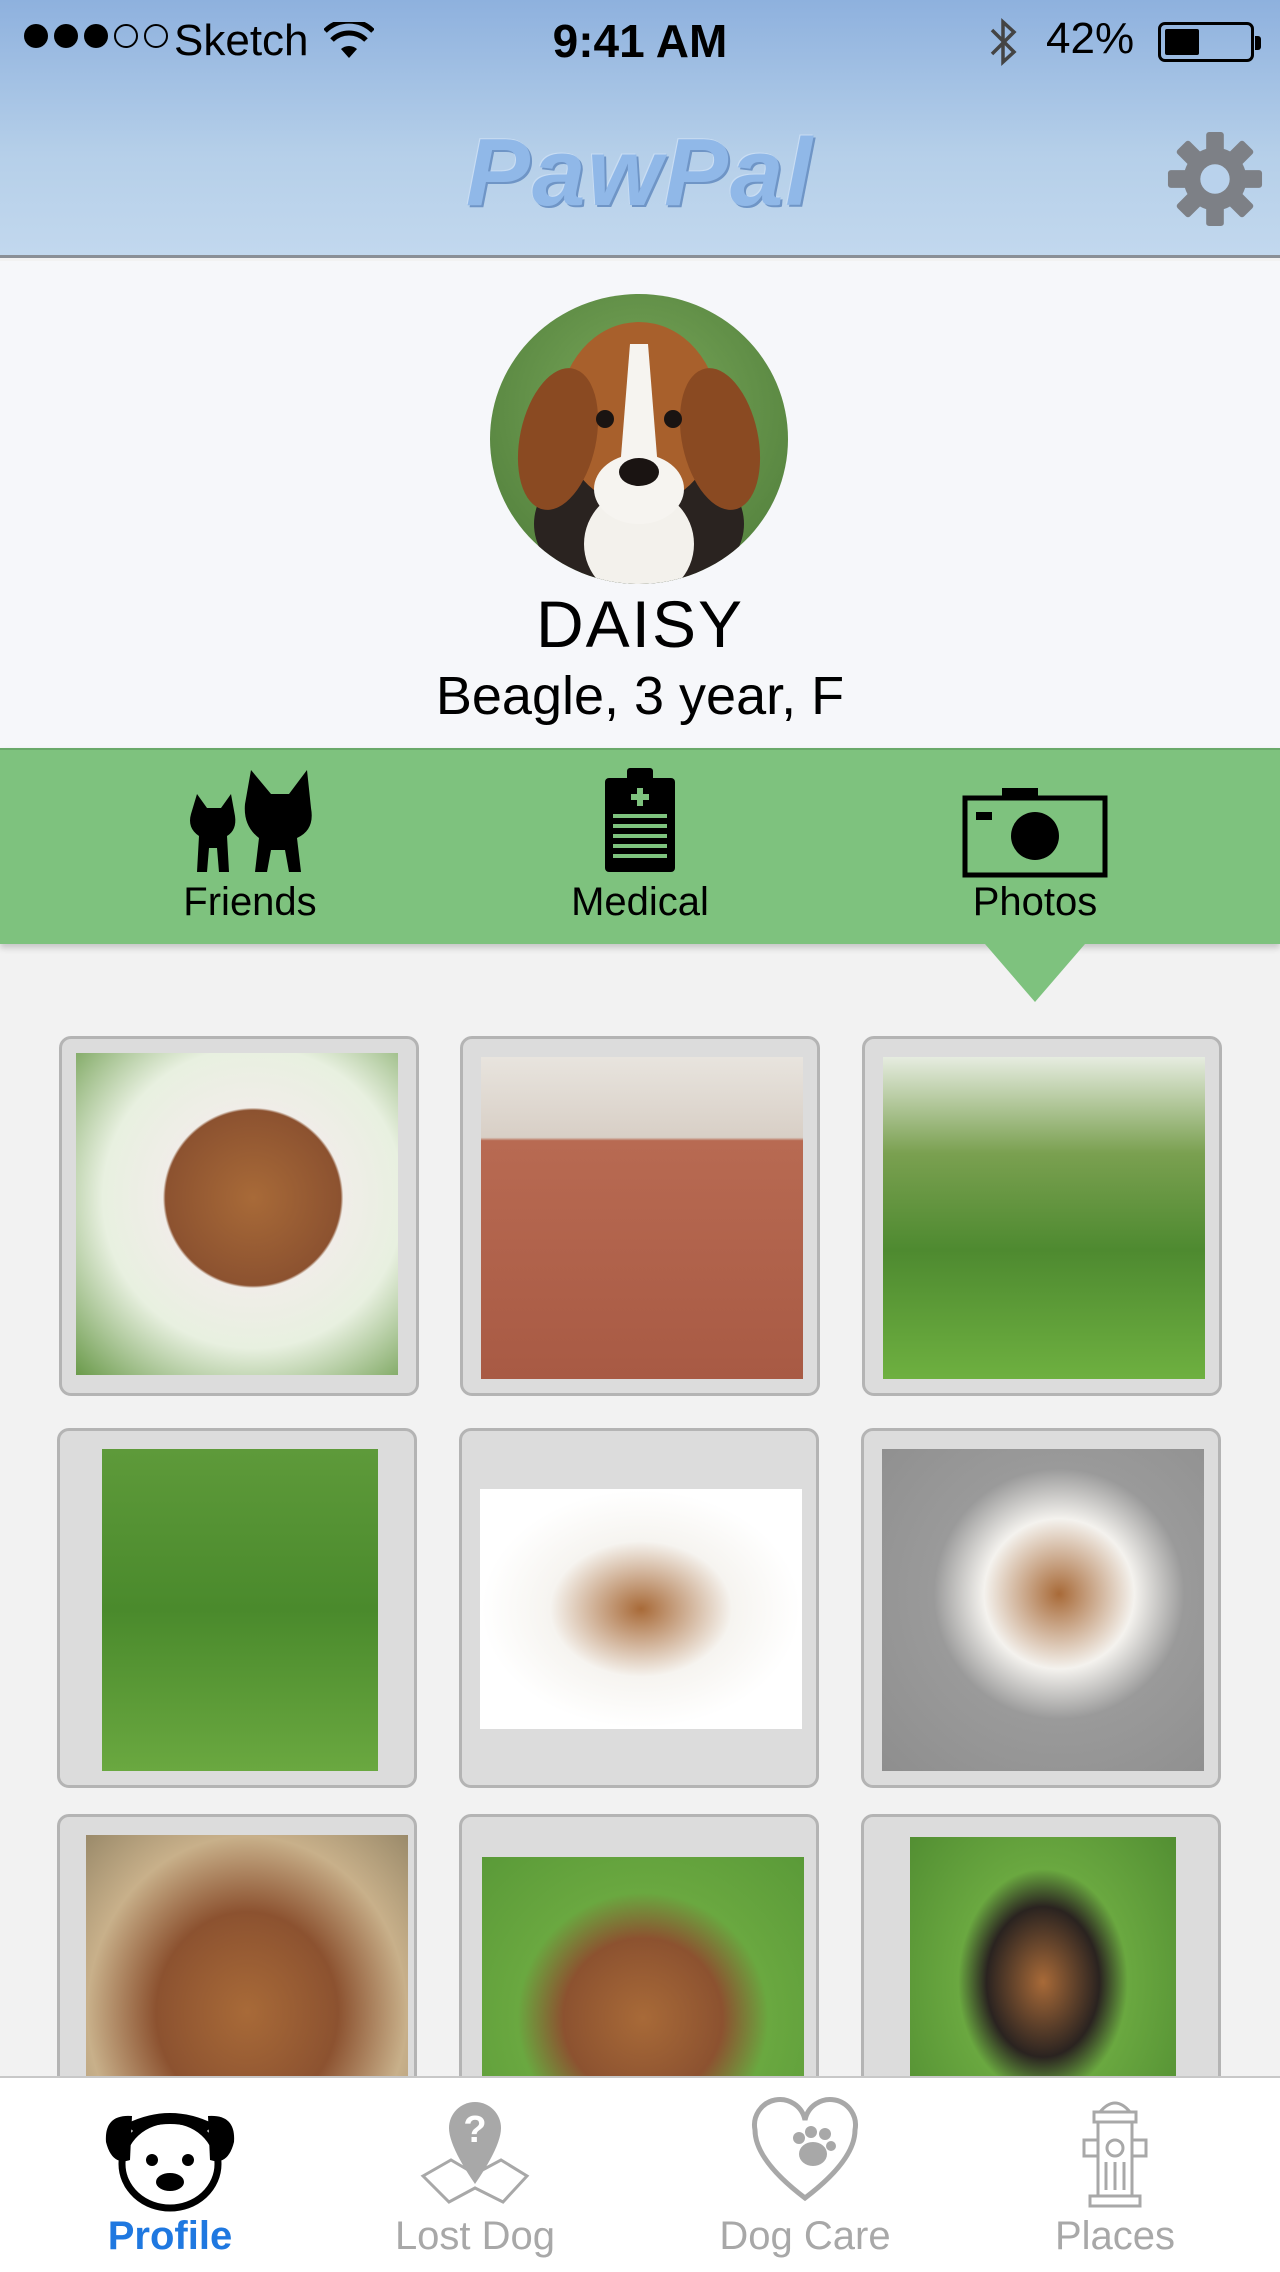  I want to click on nav-dog-care: Dog Care, so click(805, 2175).